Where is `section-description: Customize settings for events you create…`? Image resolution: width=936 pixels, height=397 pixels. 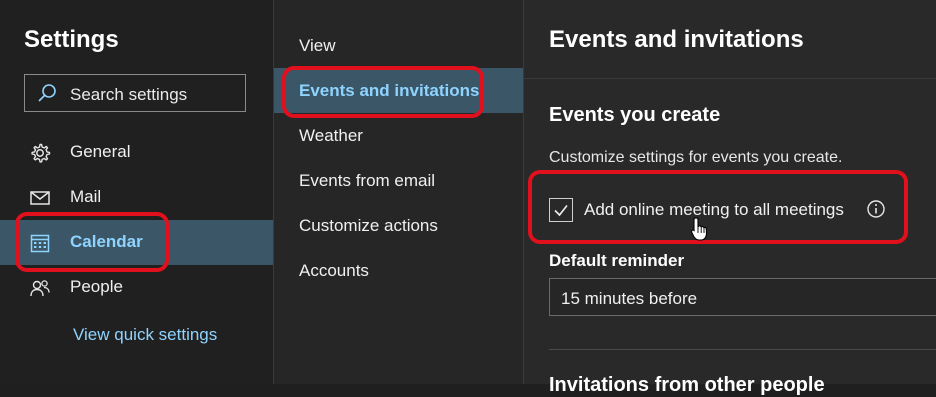 section-description: Customize settings for events you create… is located at coordinates (696, 157).